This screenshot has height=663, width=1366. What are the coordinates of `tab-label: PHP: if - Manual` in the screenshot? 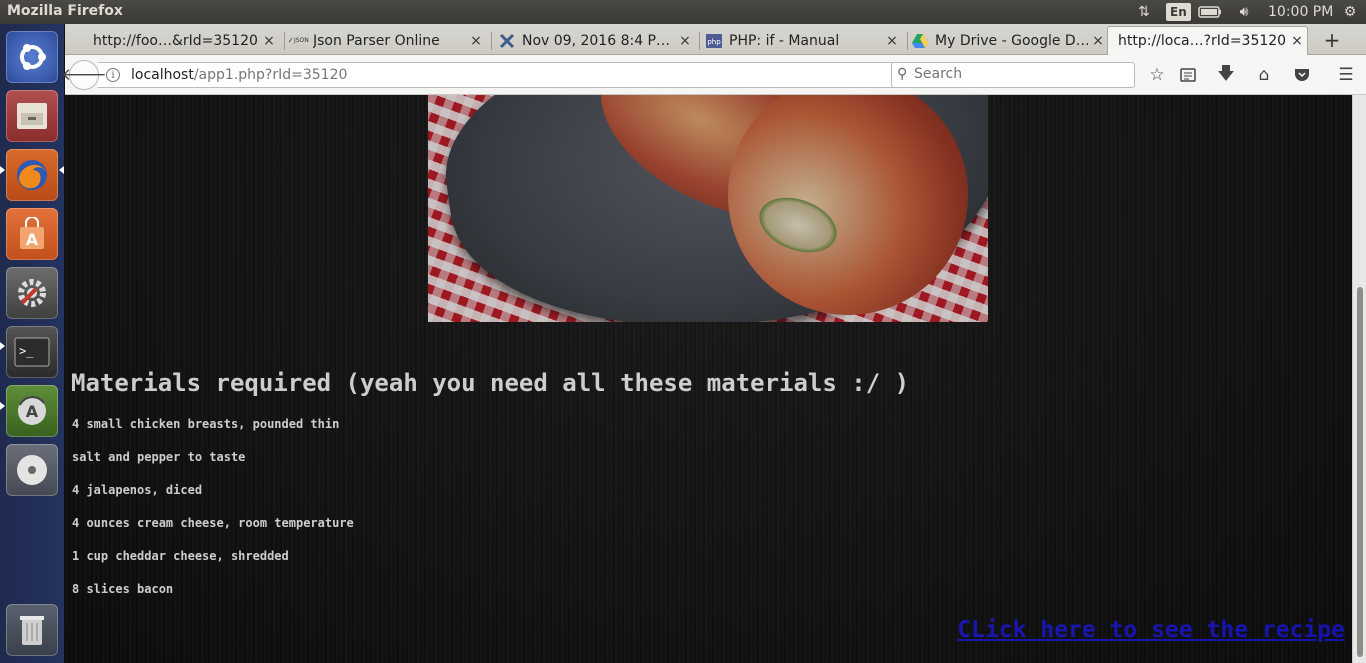 It's located at (784, 40).